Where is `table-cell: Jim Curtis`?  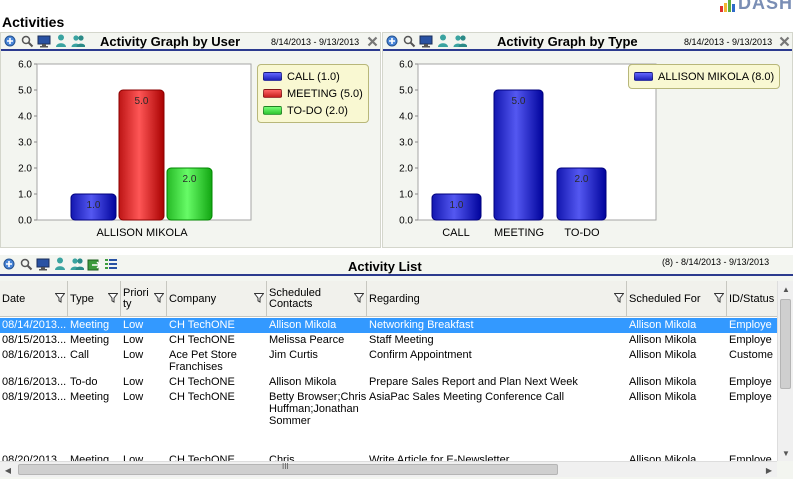 table-cell: Jim Curtis is located at coordinates (293, 355).